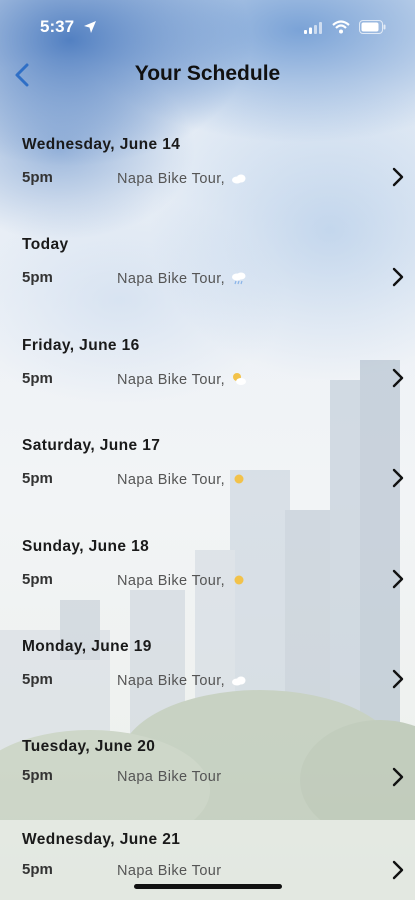 This screenshot has width=415, height=900. I want to click on schedule-day-row: Wednesday, June 21 5pm Napa Bike Tour, so click(207, 861).